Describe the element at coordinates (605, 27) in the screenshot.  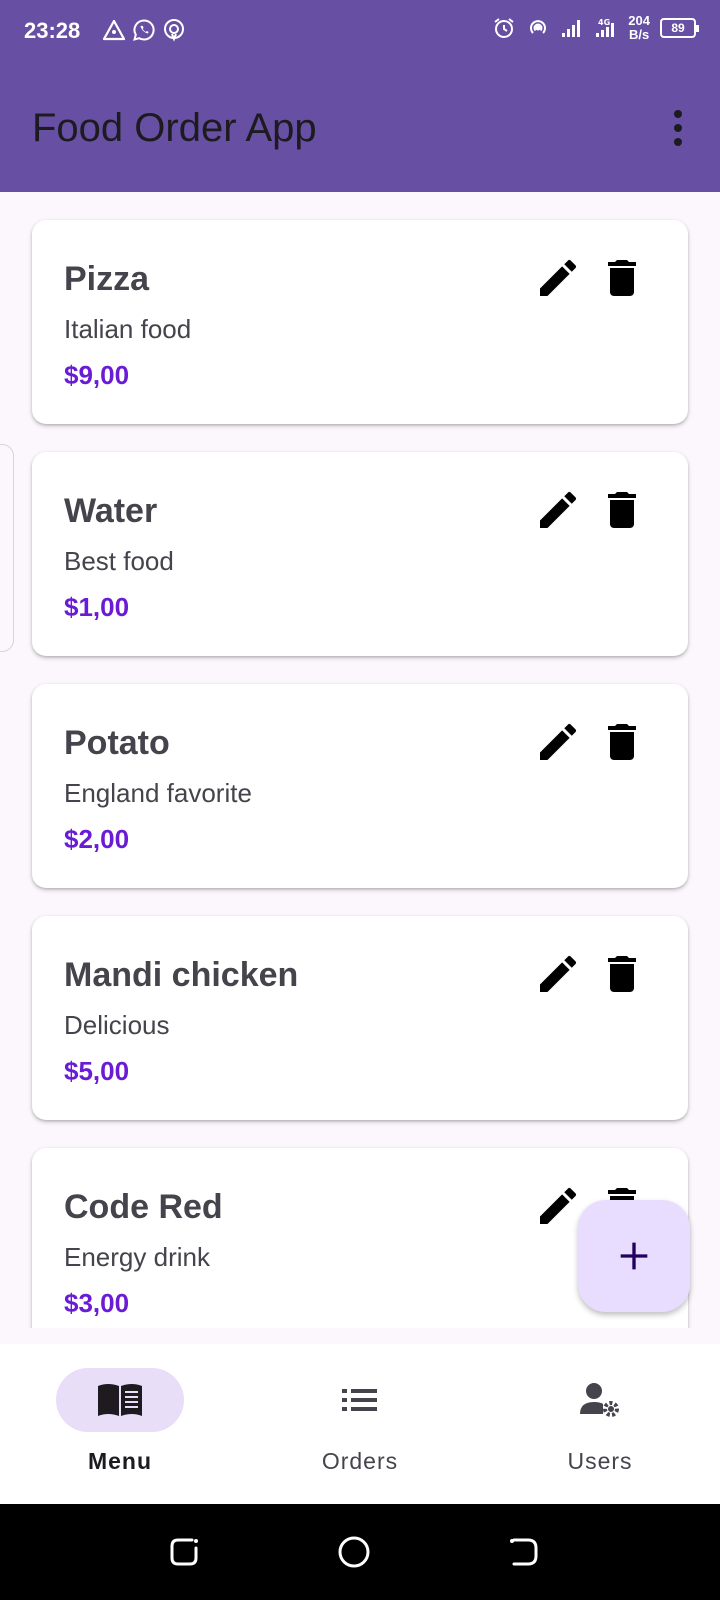
I see `signal-4g-icon: 4G` at that location.